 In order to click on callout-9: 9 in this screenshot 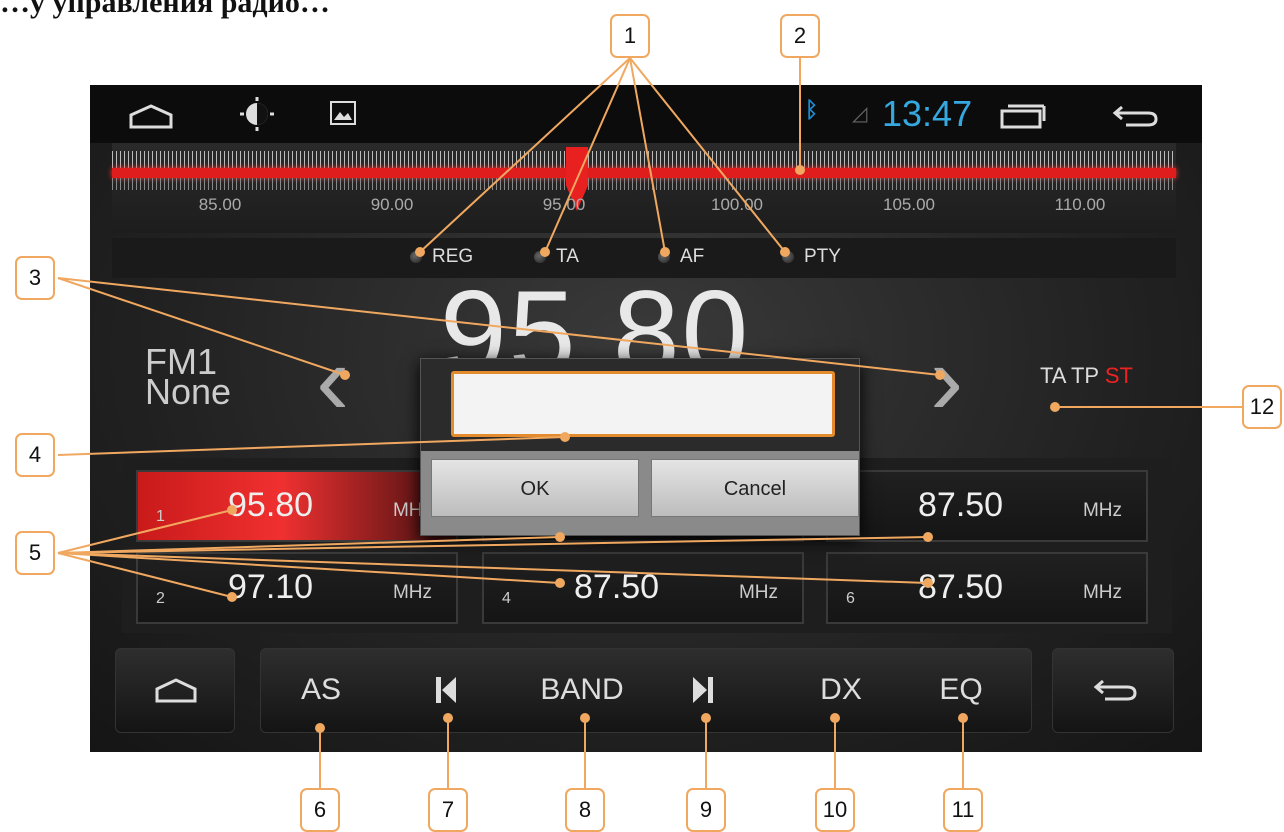, I will do `click(706, 810)`.